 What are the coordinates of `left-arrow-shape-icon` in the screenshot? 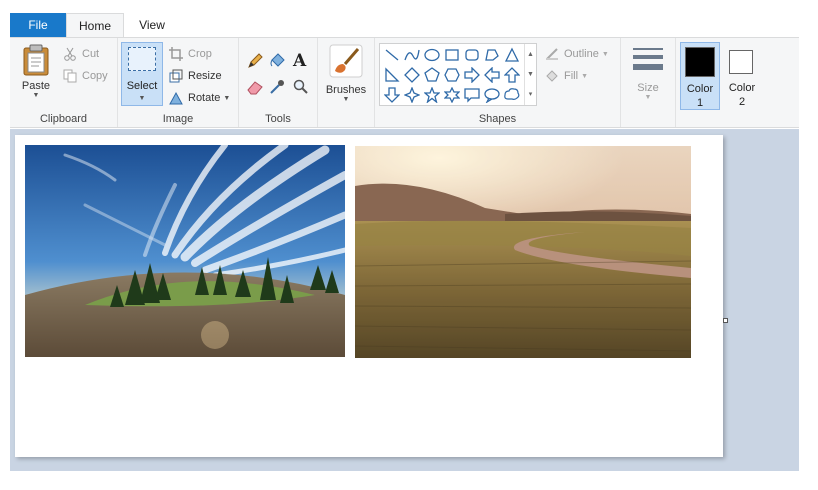 It's located at (492, 75).